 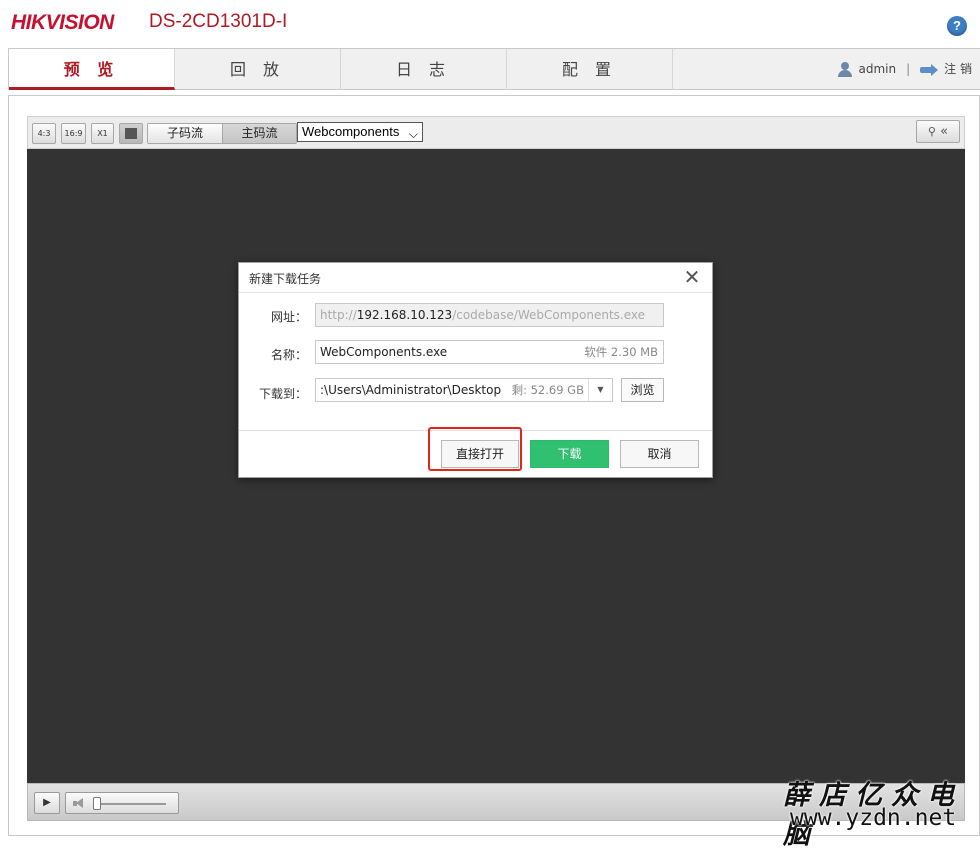 What do you see at coordinates (475, 292) in the screenshot?
I see `dialog-divider-top` at bounding box center [475, 292].